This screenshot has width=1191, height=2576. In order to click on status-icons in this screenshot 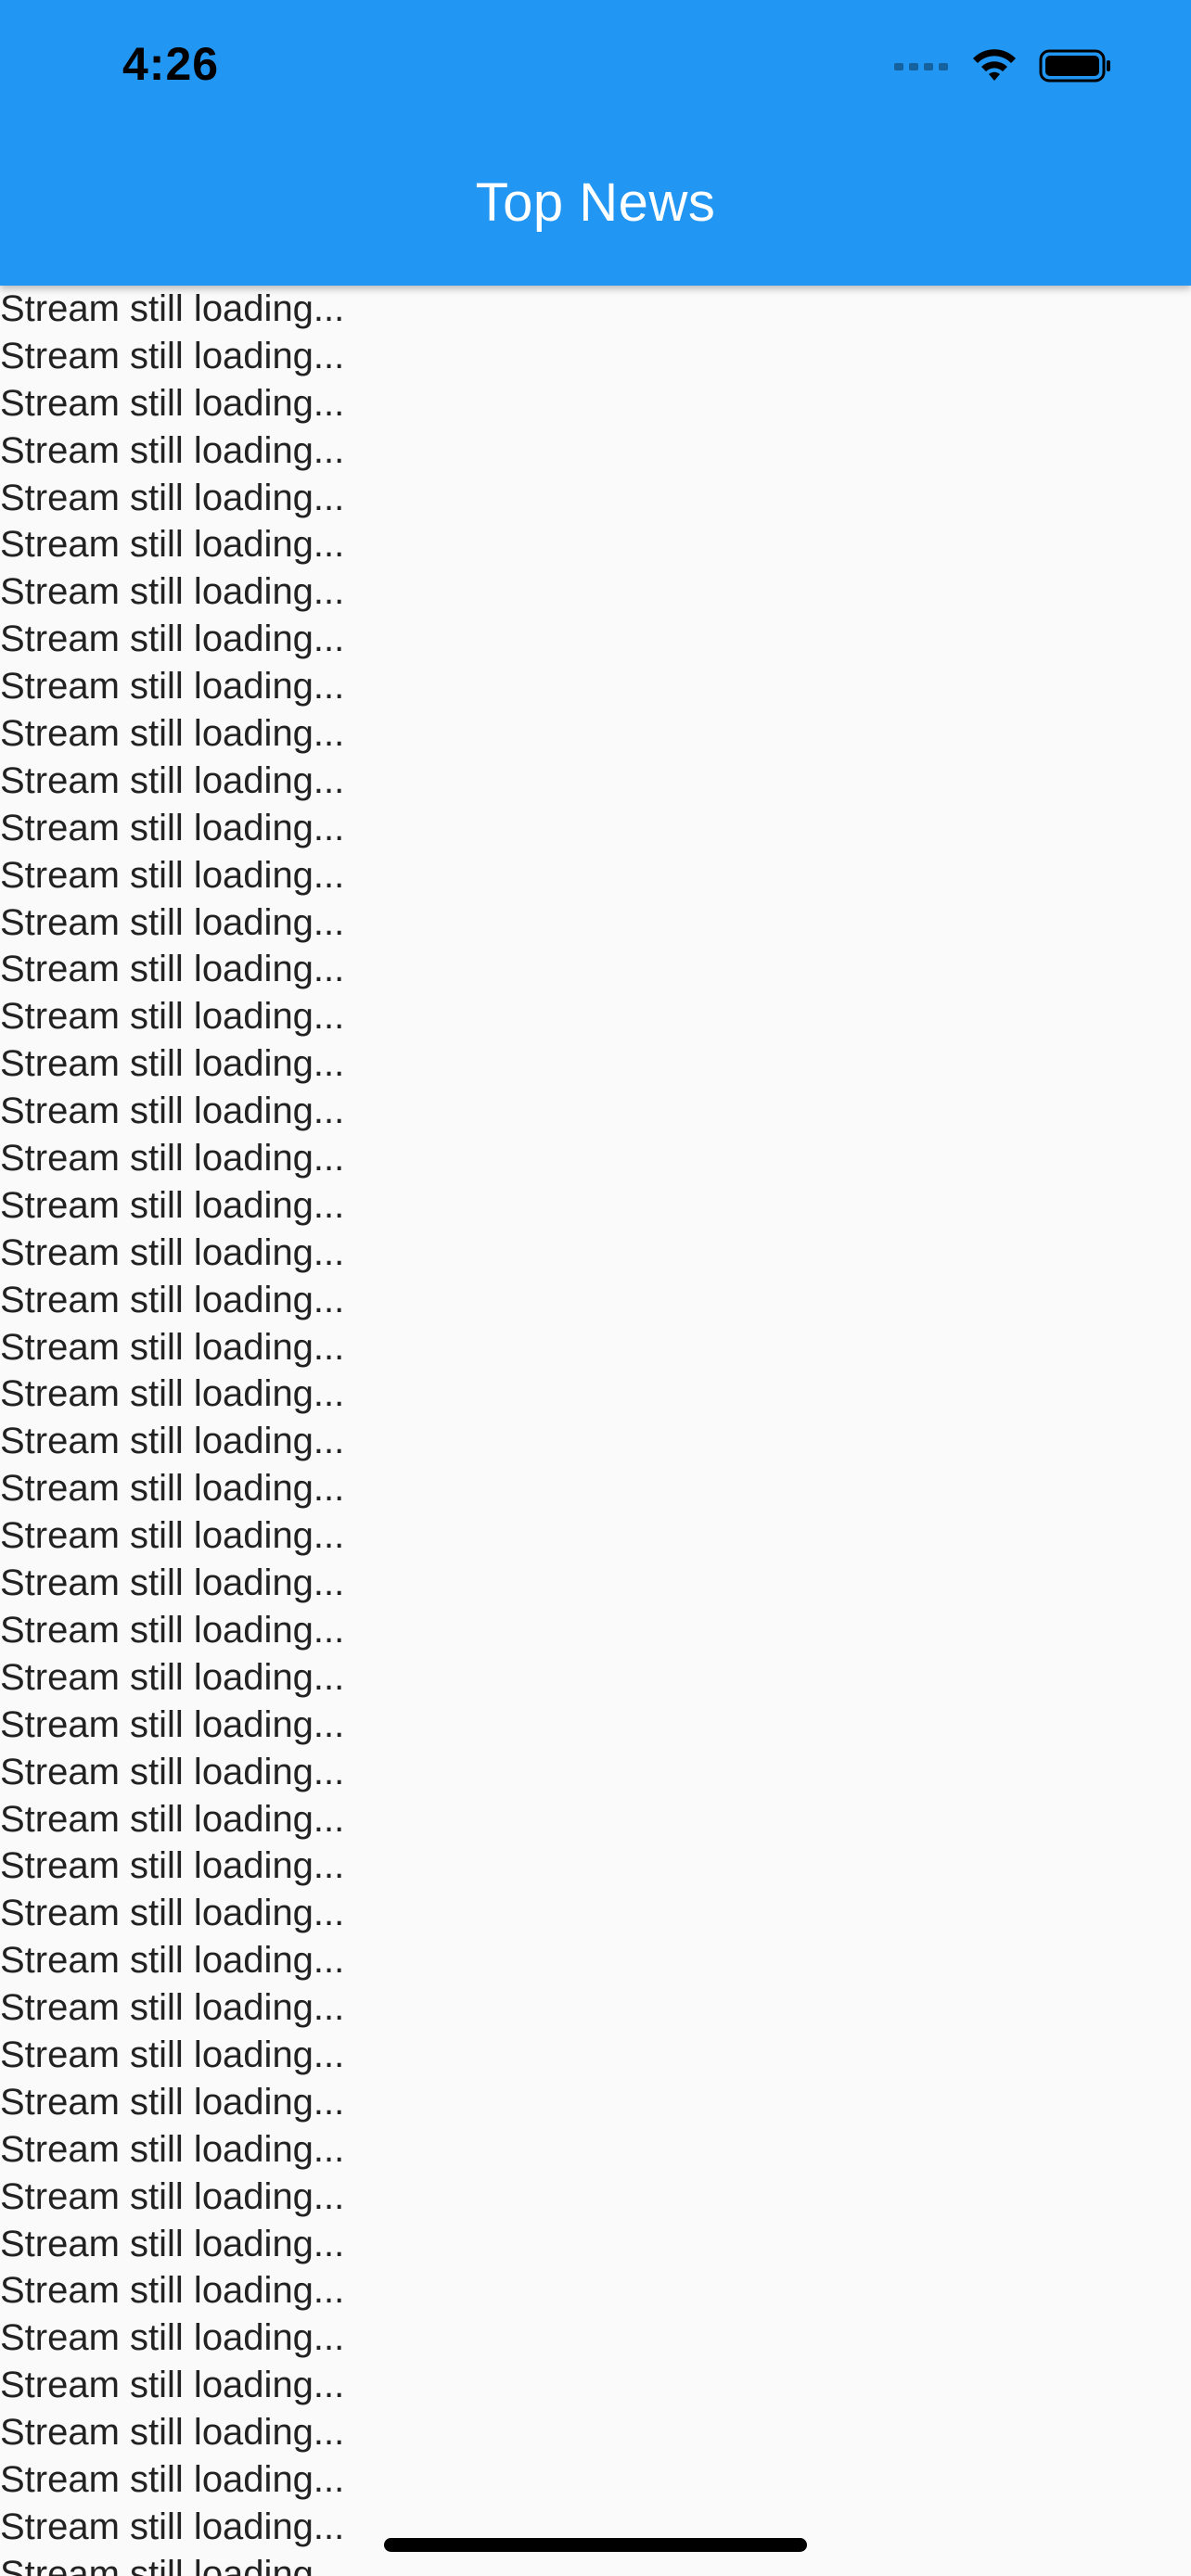, I will do `click(1003, 68)`.